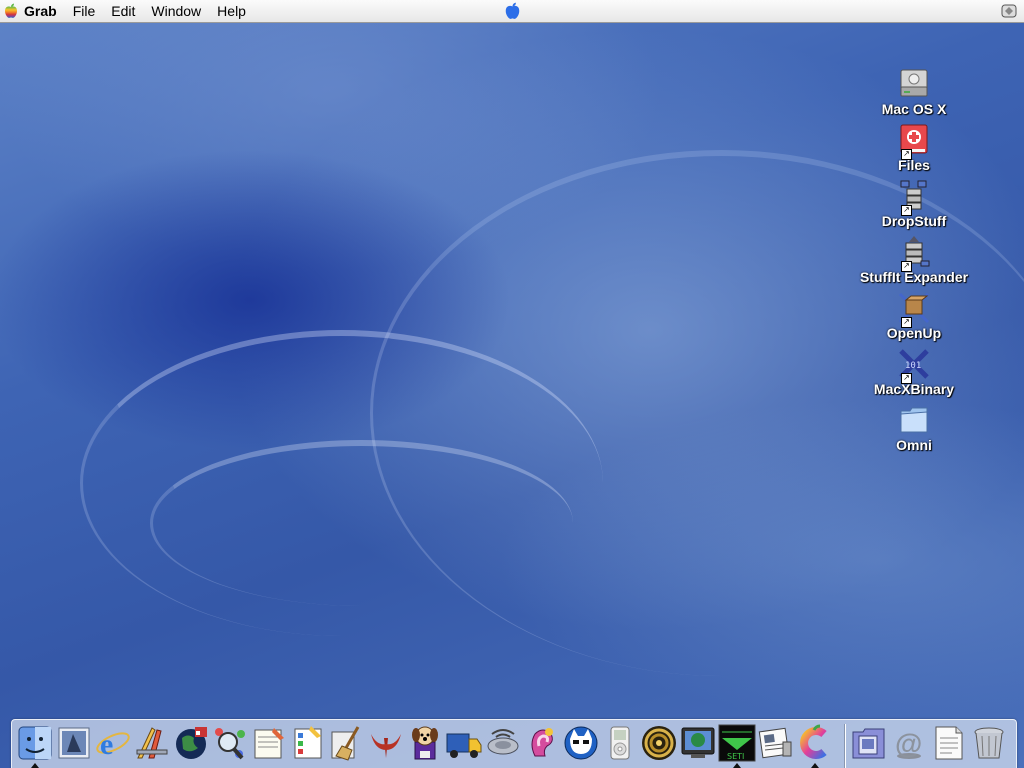 Image resolution: width=1024 pixels, height=768 pixels. I want to click on dock-item-seti: SETI, so click(737, 746).